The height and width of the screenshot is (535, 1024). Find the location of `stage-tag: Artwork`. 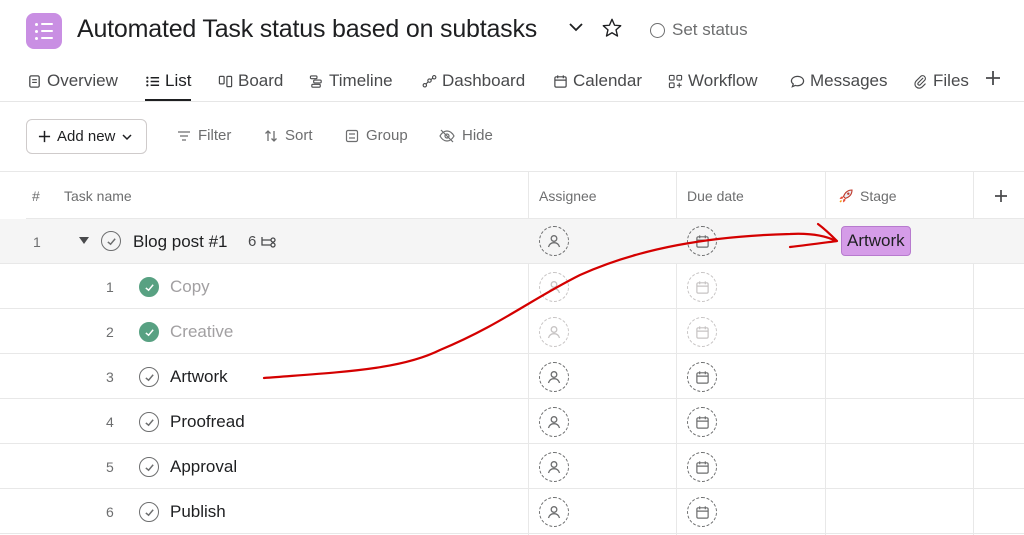

stage-tag: Artwork is located at coordinates (876, 241).